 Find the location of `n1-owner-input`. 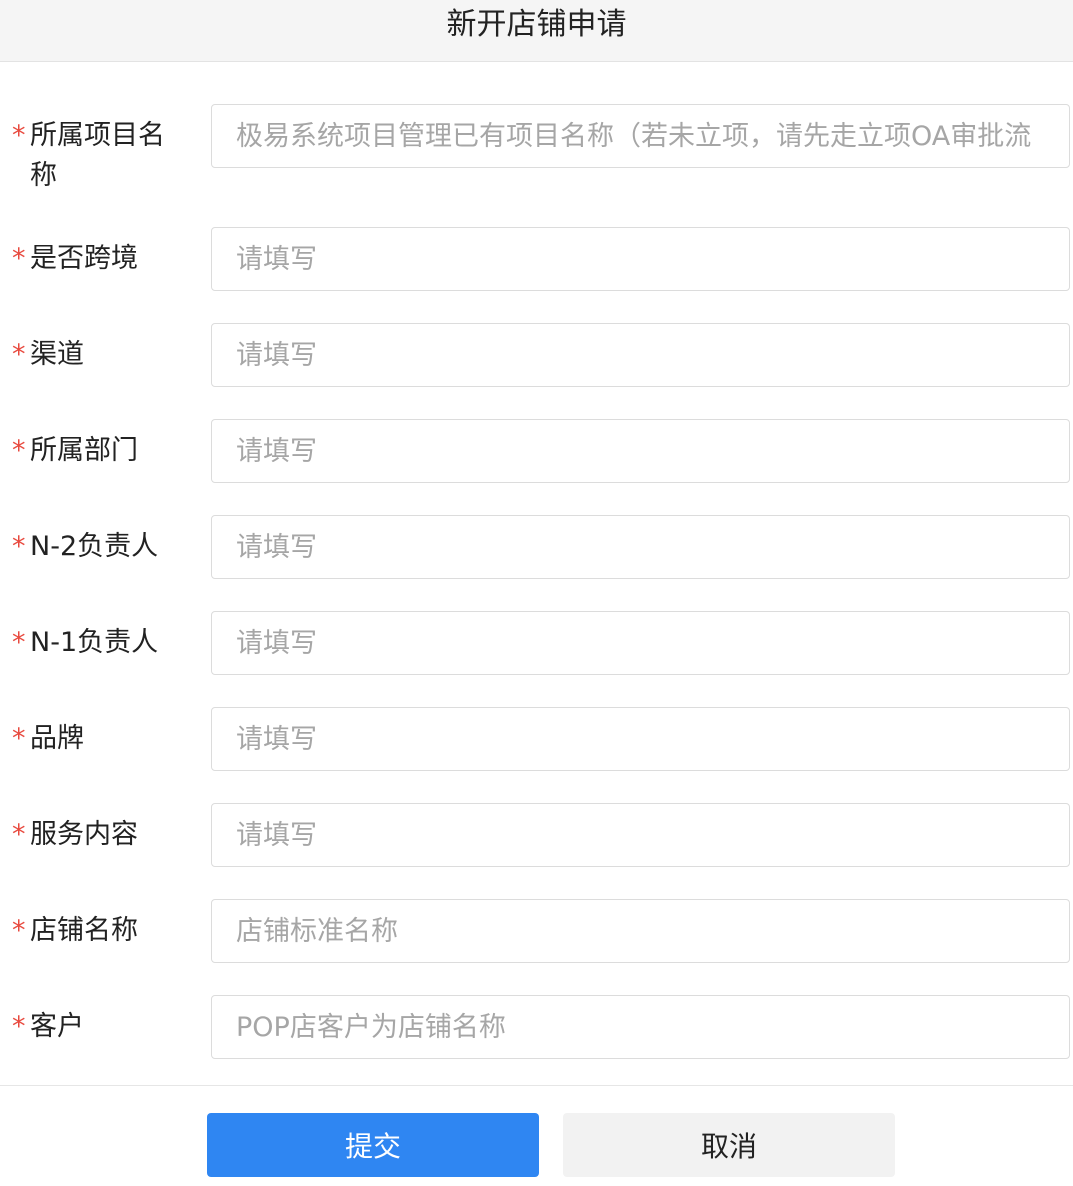

n1-owner-input is located at coordinates (640, 643).